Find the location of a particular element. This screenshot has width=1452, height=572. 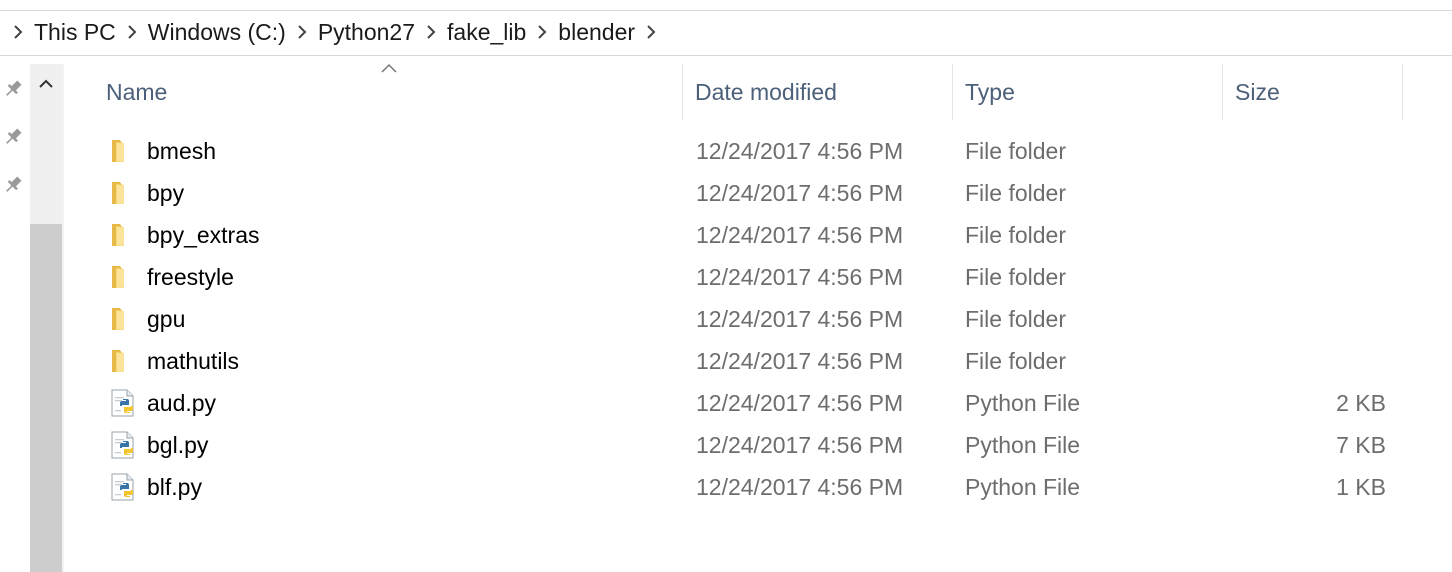

scrollbar-thumb is located at coordinates (46, 398).